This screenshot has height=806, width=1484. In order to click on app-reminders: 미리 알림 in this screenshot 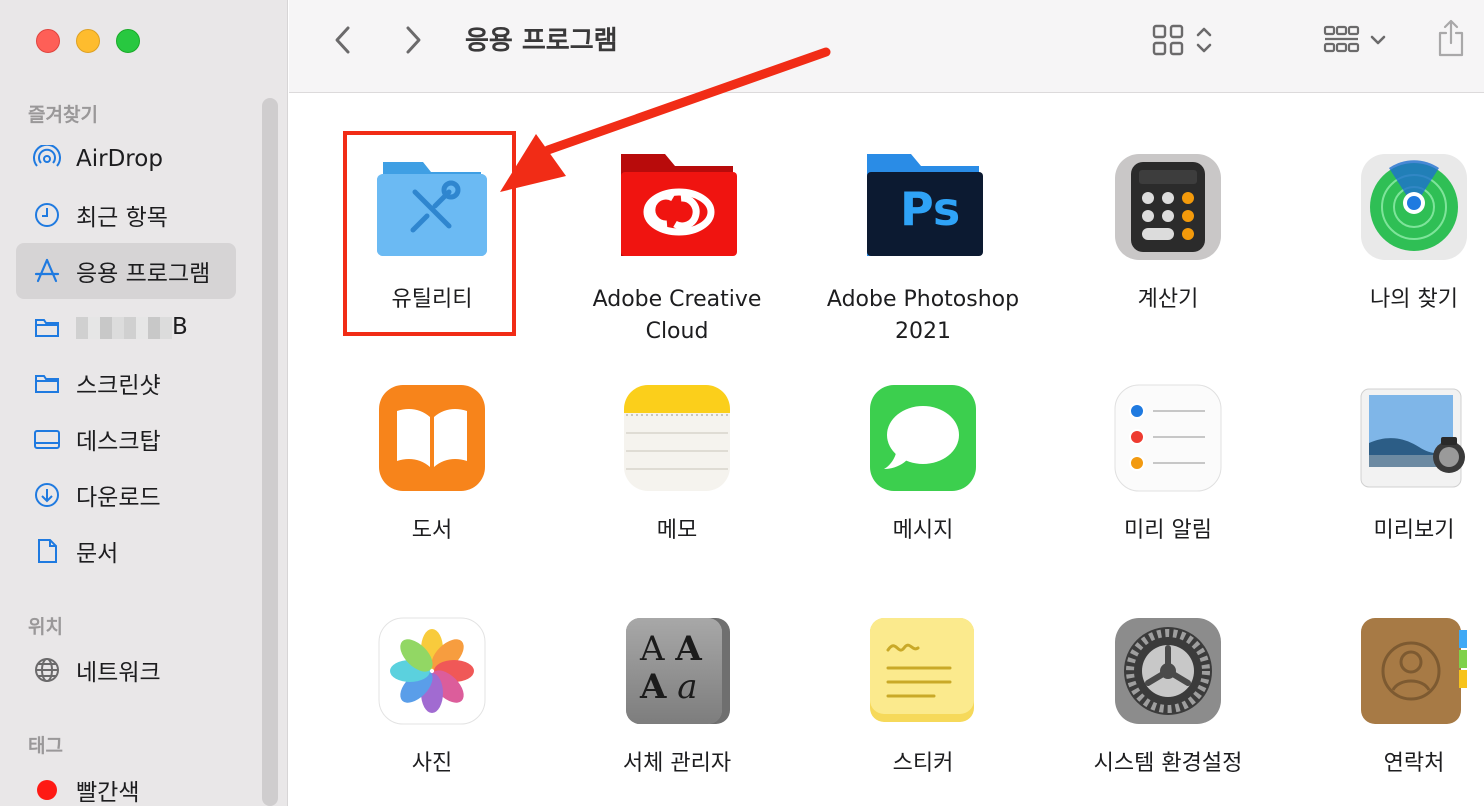, I will do `click(1168, 465)`.